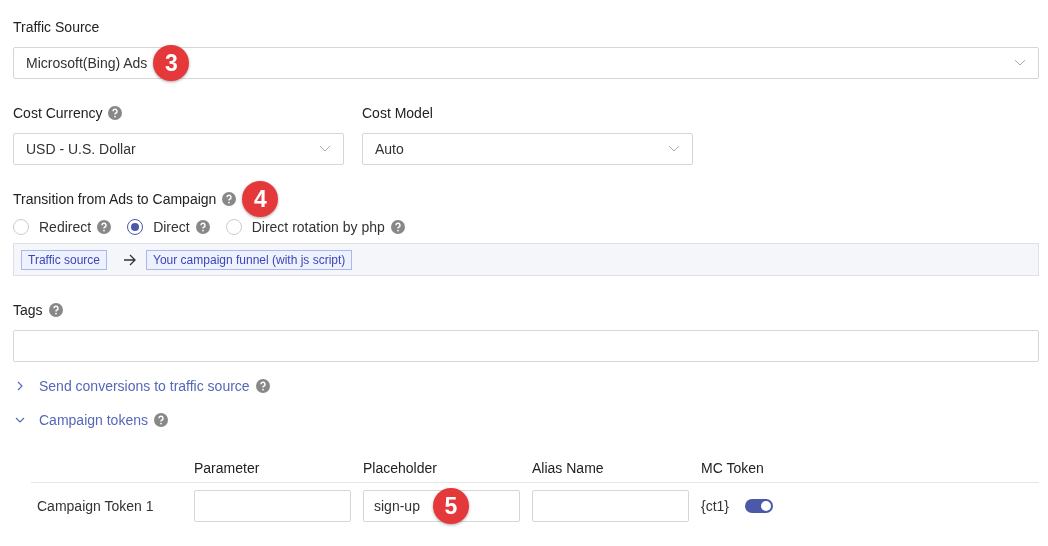  I want to click on radio-label: Redirect, so click(65, 227).